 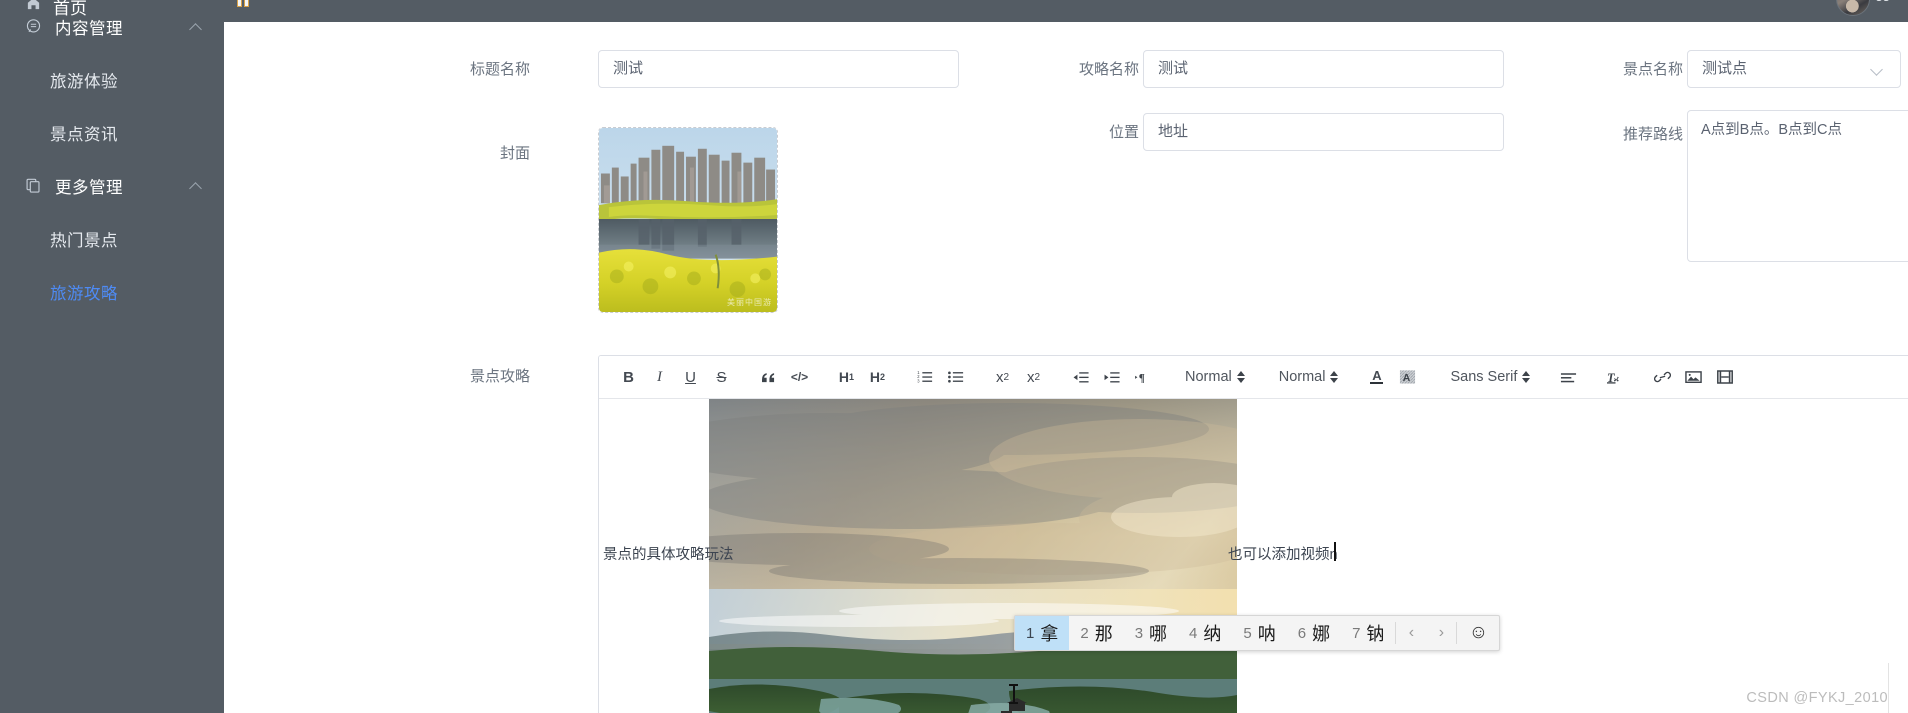 What do you see at coordinates (84, 240) in the screenshot?
I see `sidebar-item-label: 热门景点` at bounding box center [84, 240].